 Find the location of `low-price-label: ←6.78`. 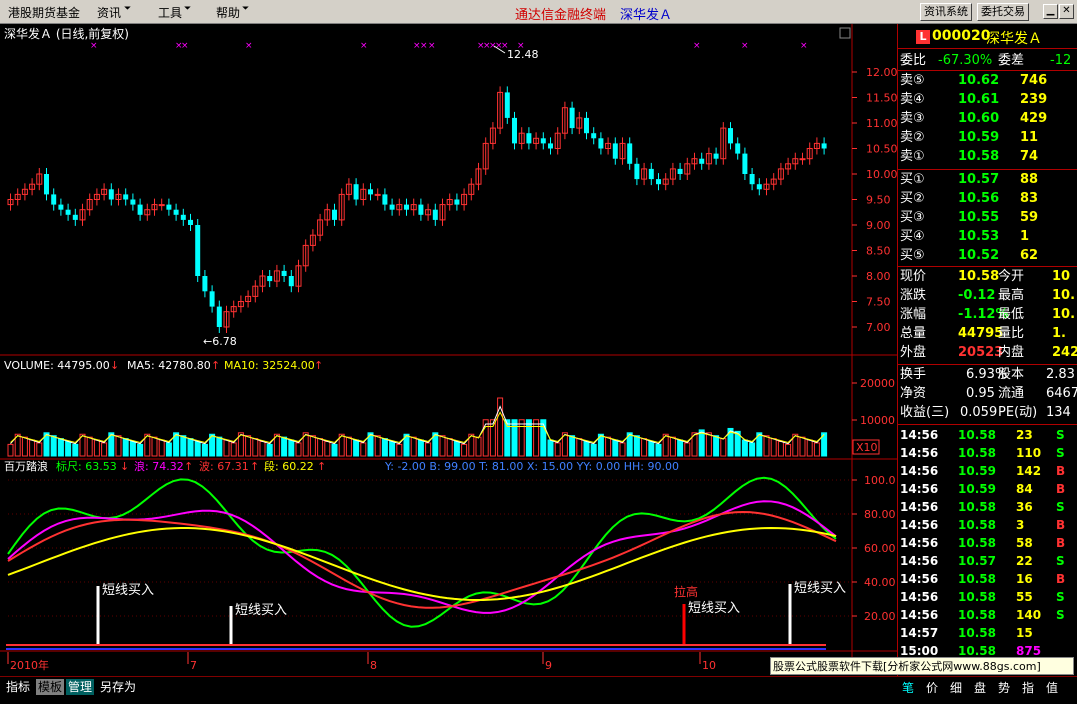

low-price-label: ←6.78 is located at coordinates (220, 341).